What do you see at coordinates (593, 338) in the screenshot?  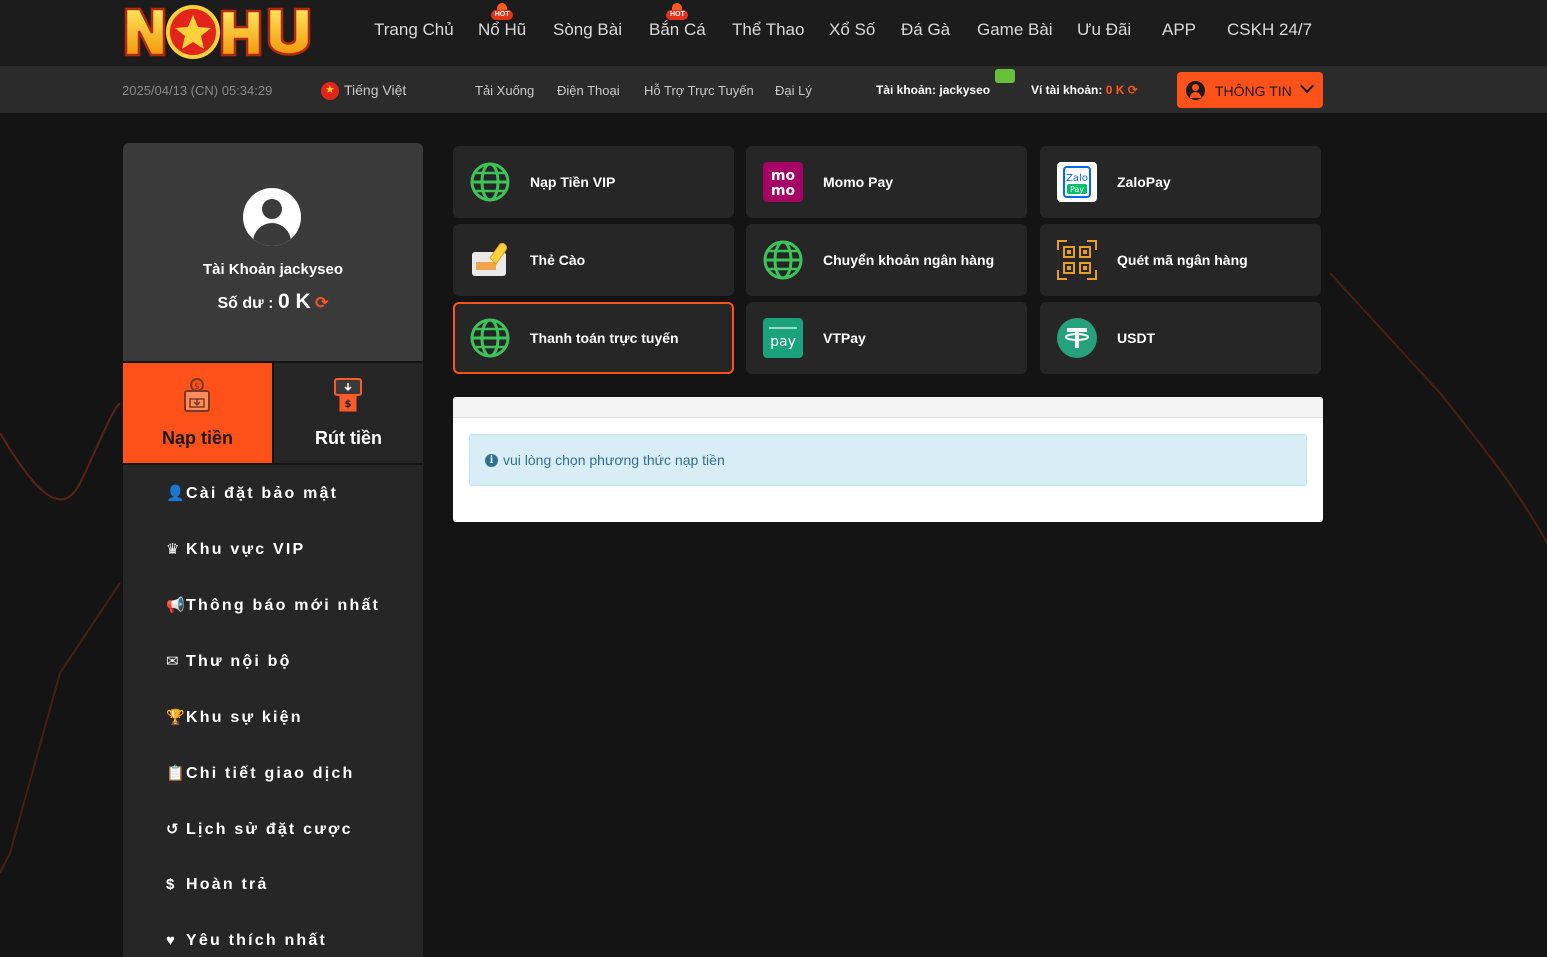 I see `payment-online: Thanh toán trực tuyến` at bounding box center [593, 338].